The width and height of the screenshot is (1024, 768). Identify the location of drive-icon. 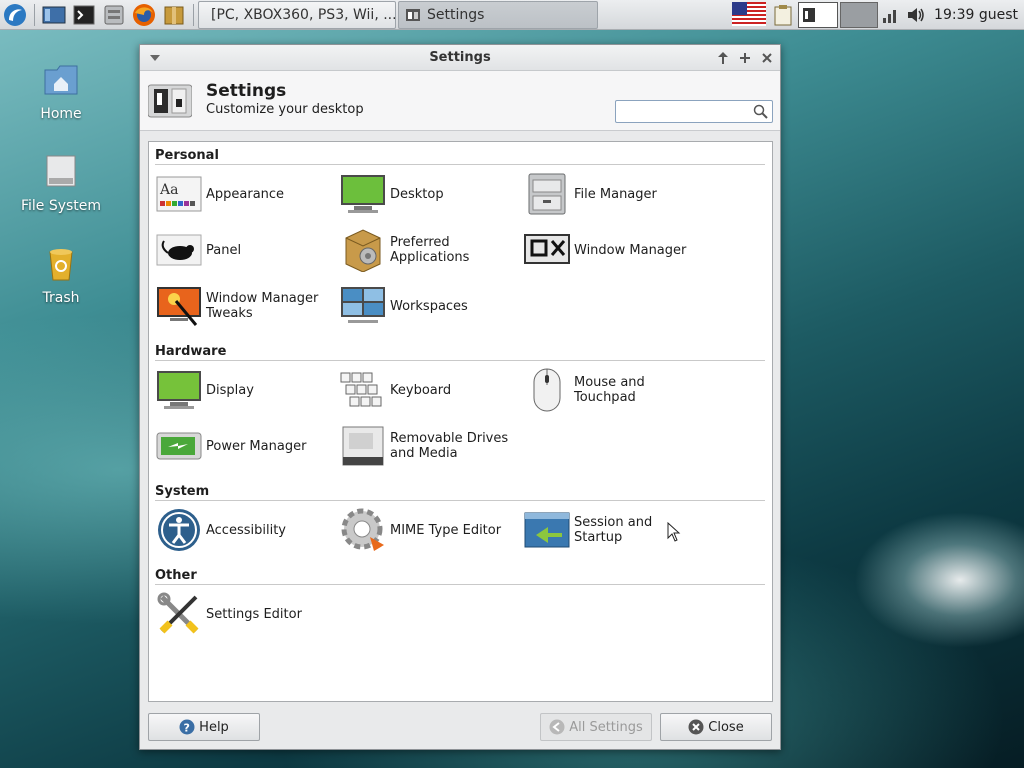
(61, 171).